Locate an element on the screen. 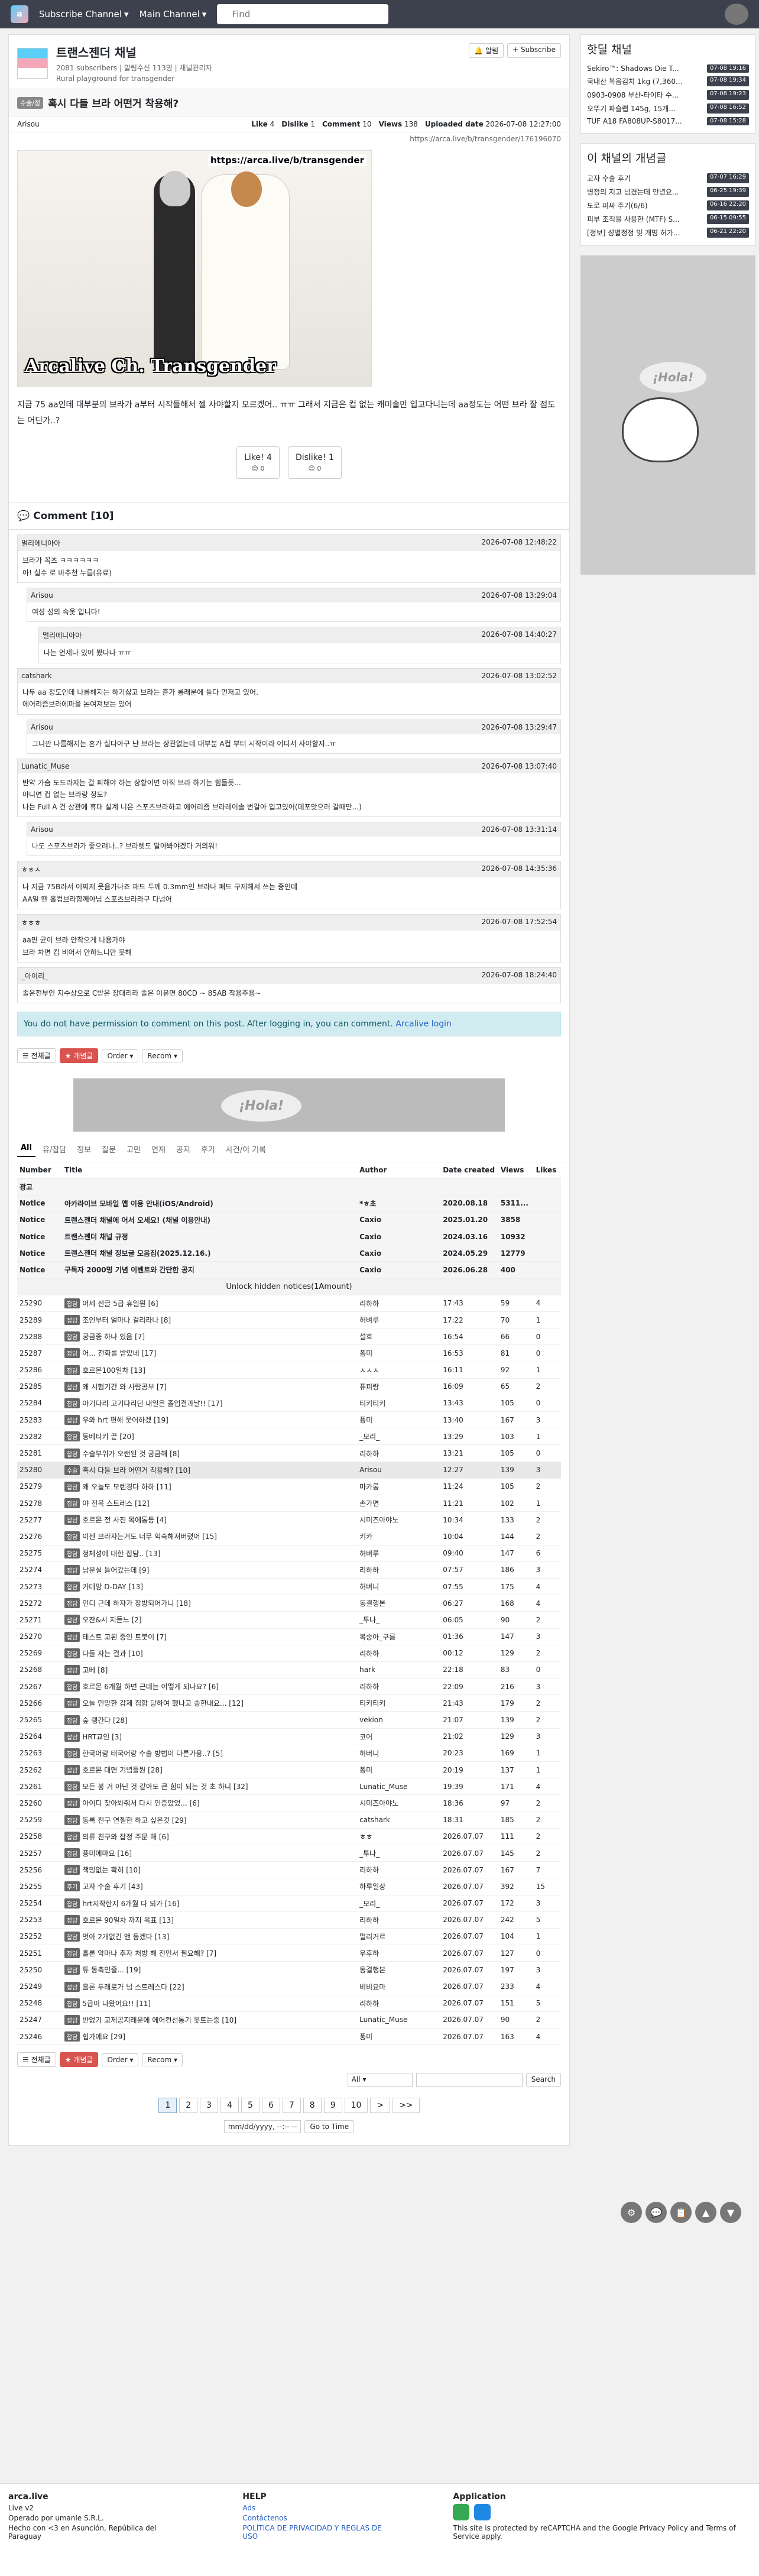 Image resolution: width=759 pixels, height=2576 pixels. cell-author: 허벼니 is located at coordinates (399, 1587).